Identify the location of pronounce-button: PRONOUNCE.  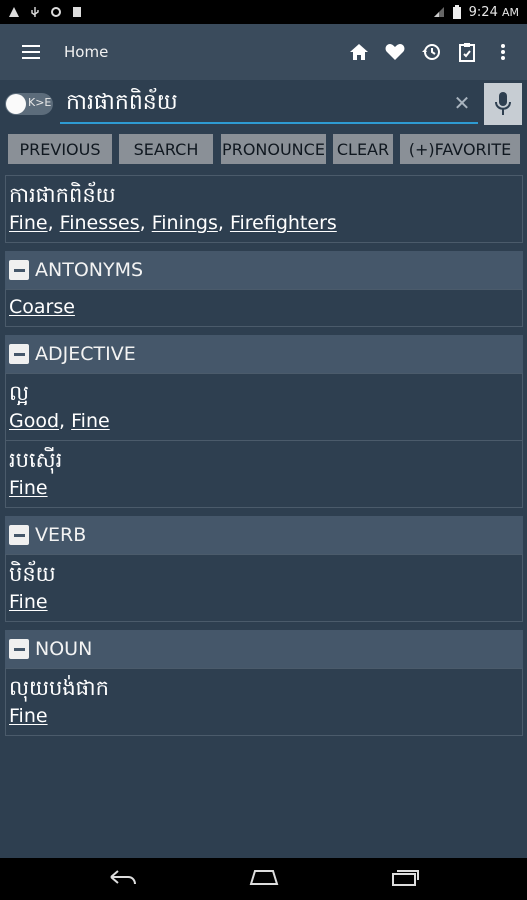
(273, 149).